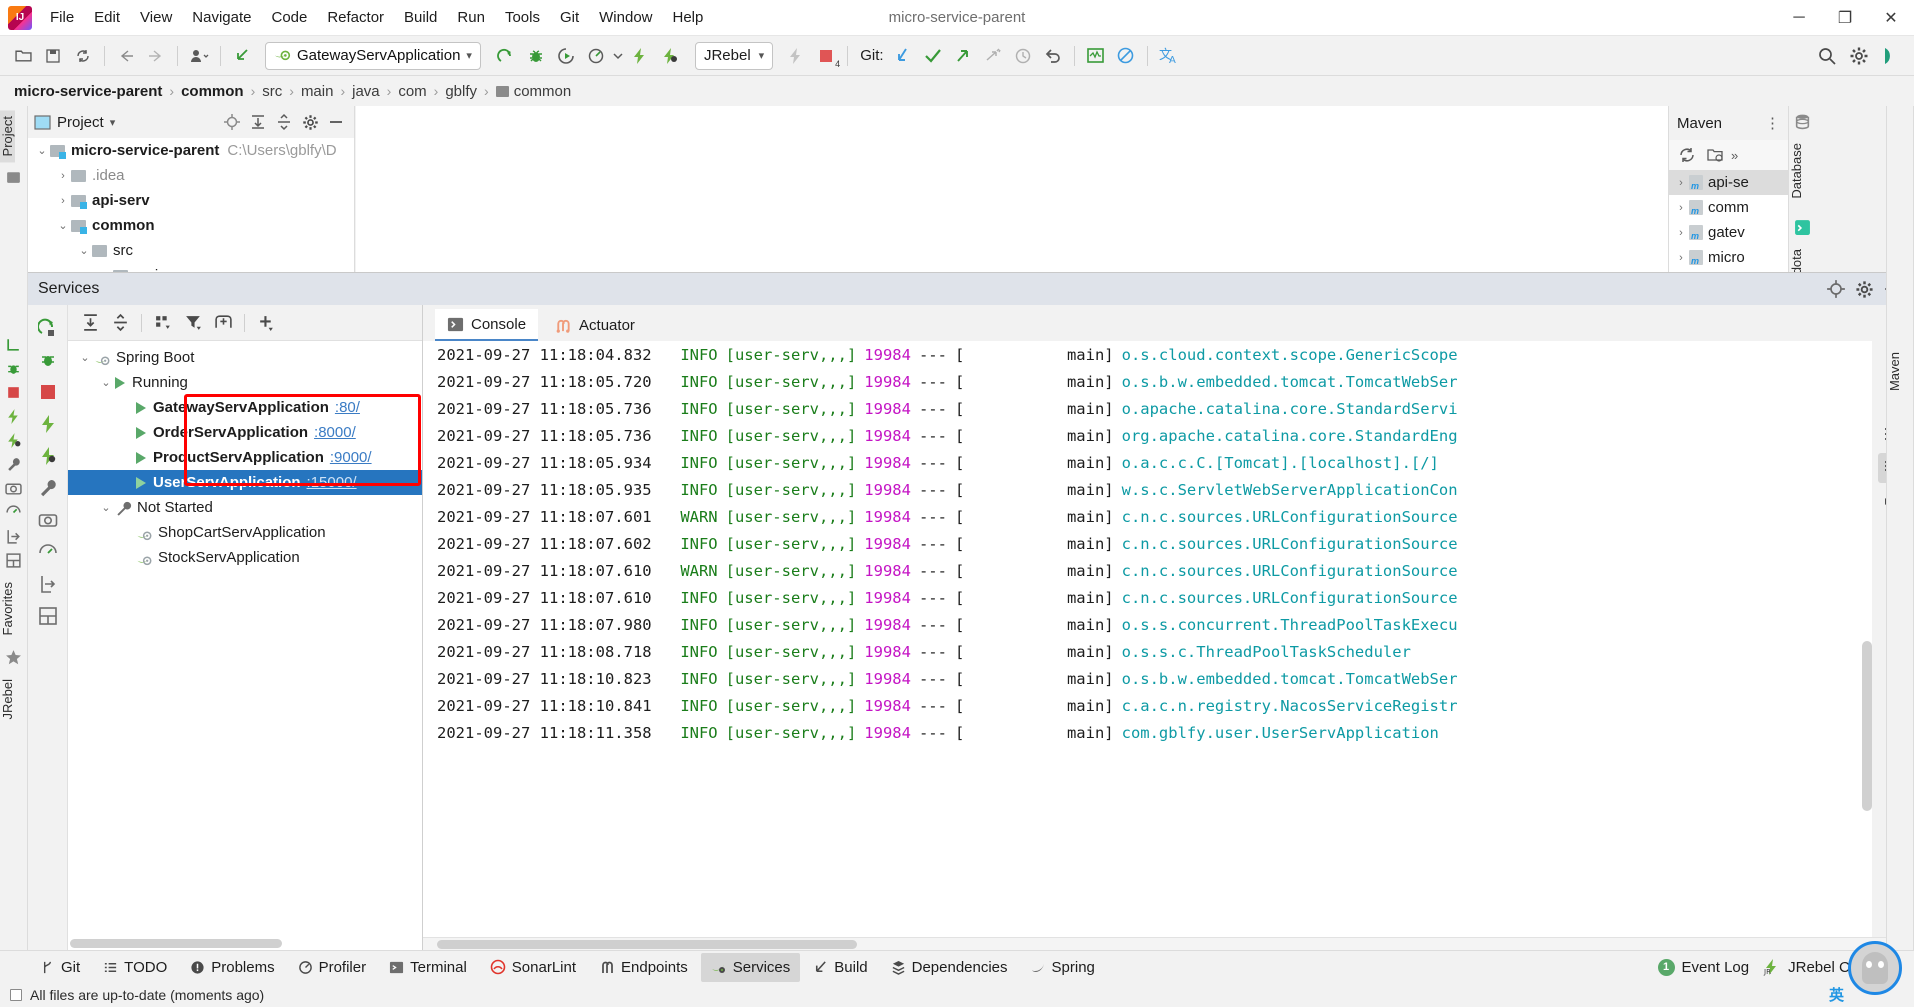 The width and height of the screenshot is (1914, 1007). Describe the element at coordinates (317, 91) in the screenshot. I see `breadcrumb-item-main: main` at that location.